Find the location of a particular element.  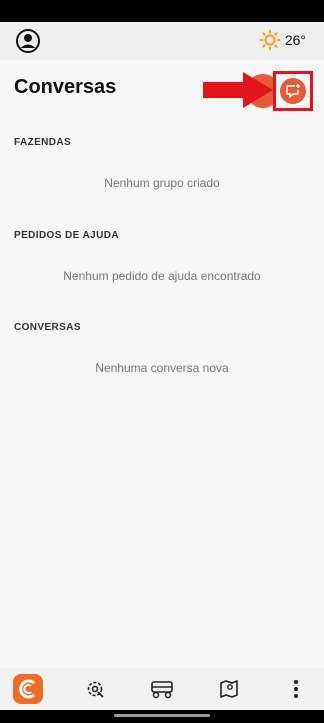

home-indicator is located at coordinates (162, 715).